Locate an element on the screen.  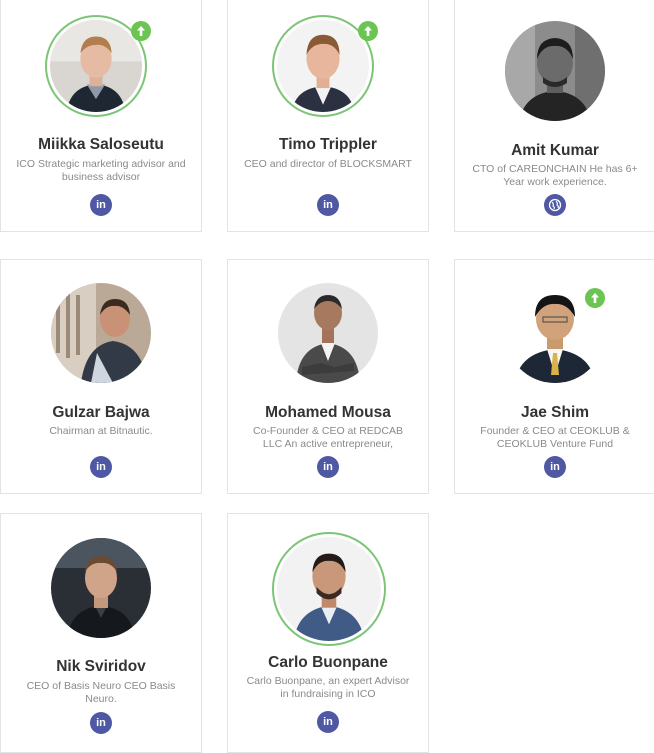
member-role: Chairman at Bitnautic. is located at coordinates (101, 431).